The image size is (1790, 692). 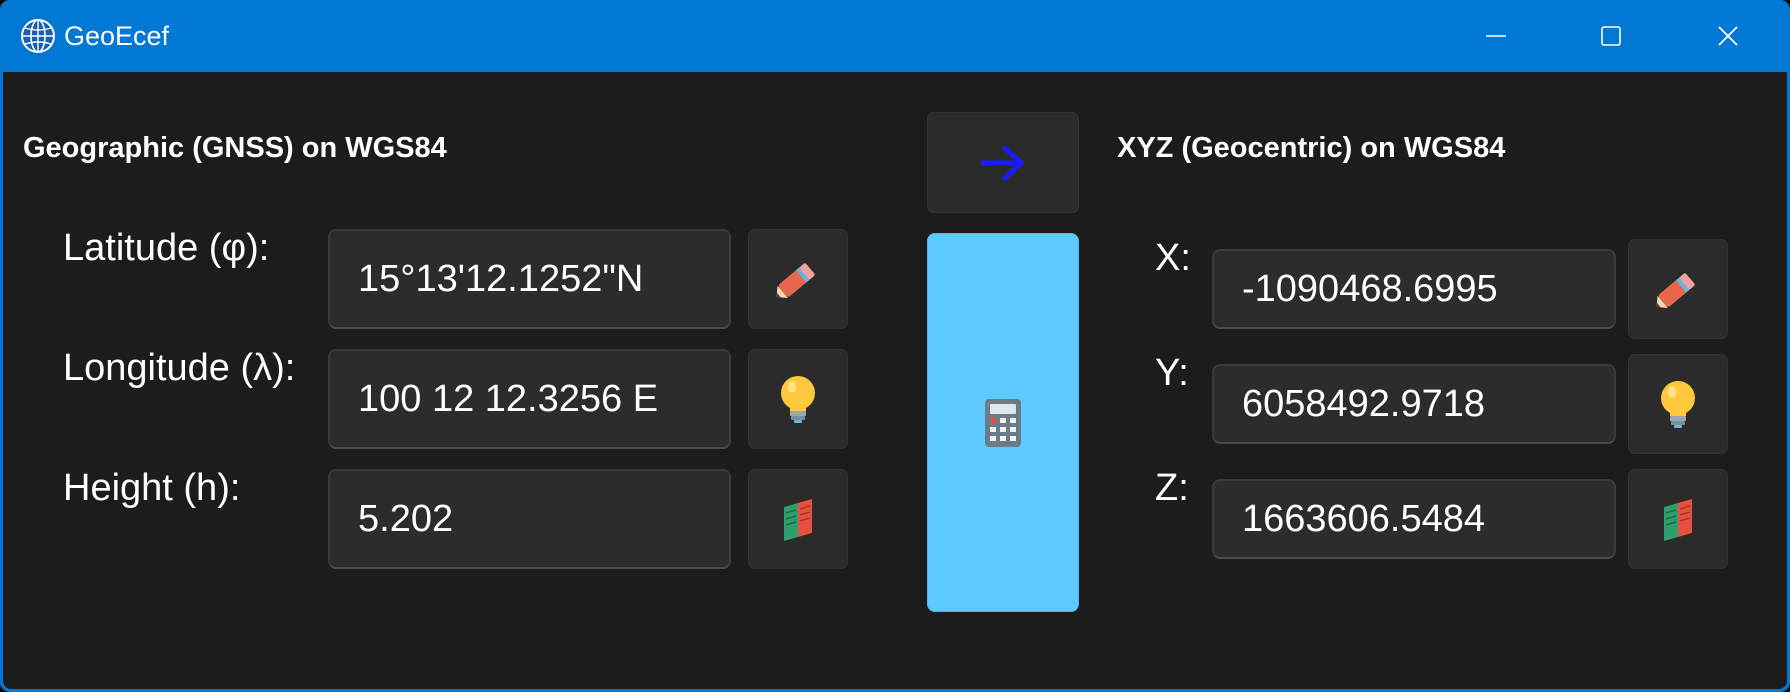 I want to click on height-label: Height (h):, so click(x=152, y=488).